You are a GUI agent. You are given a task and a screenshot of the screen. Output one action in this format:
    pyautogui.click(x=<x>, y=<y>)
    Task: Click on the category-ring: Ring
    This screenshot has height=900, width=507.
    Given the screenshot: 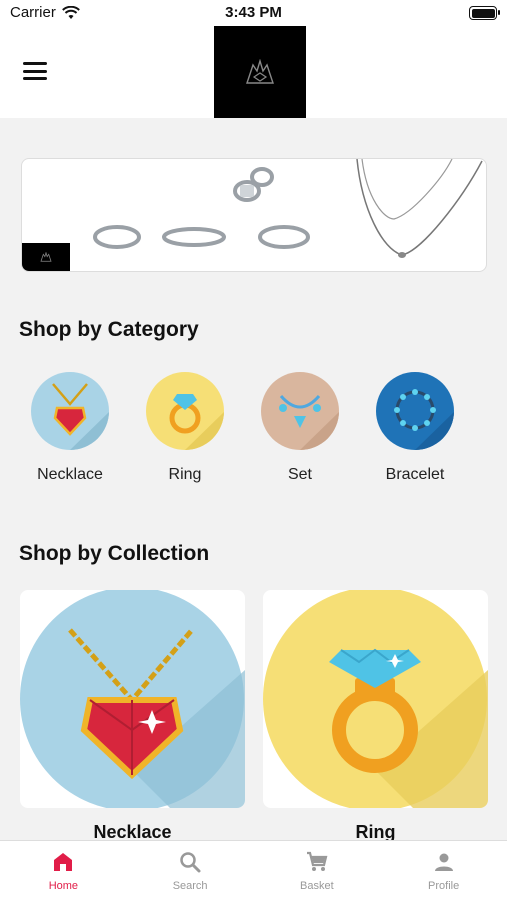 What is the action you would take?
    pyautogui.click(x=185, y=428)
    